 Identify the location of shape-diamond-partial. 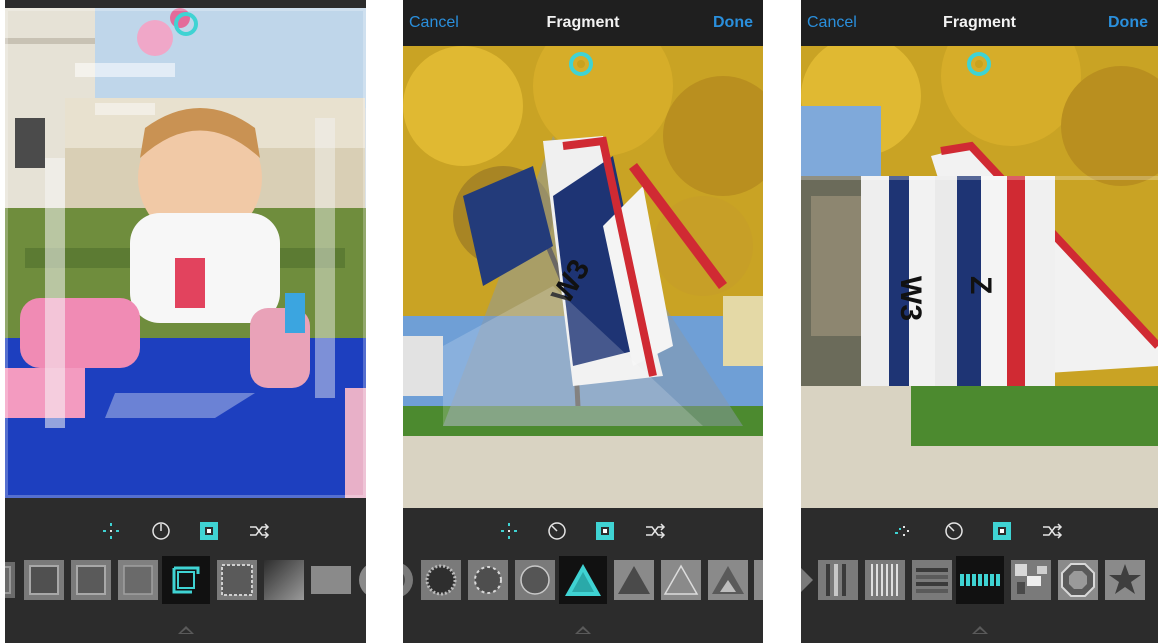
(809, 580).